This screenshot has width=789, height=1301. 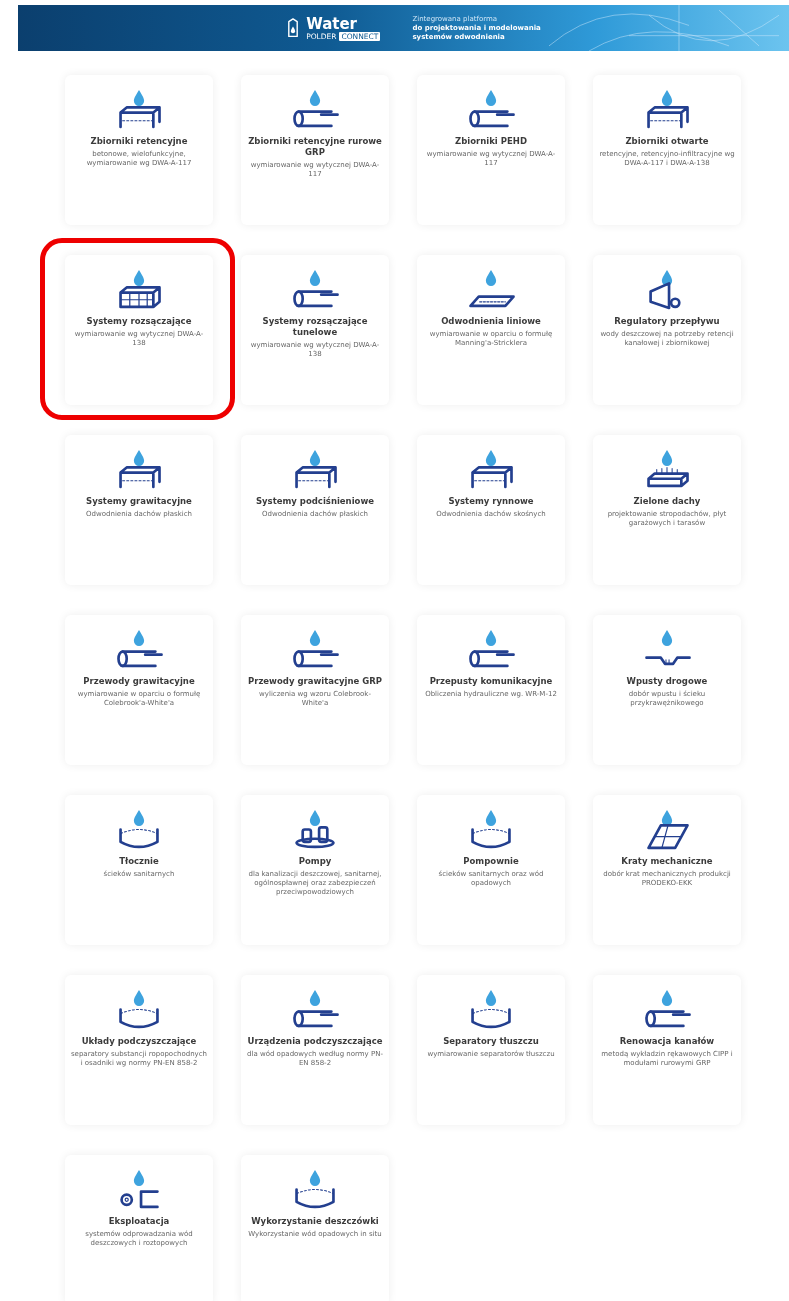 What do you see at coordinates (293, 28) in the screenshot?
I see `logo-icon` at bounding box center [293, 28].